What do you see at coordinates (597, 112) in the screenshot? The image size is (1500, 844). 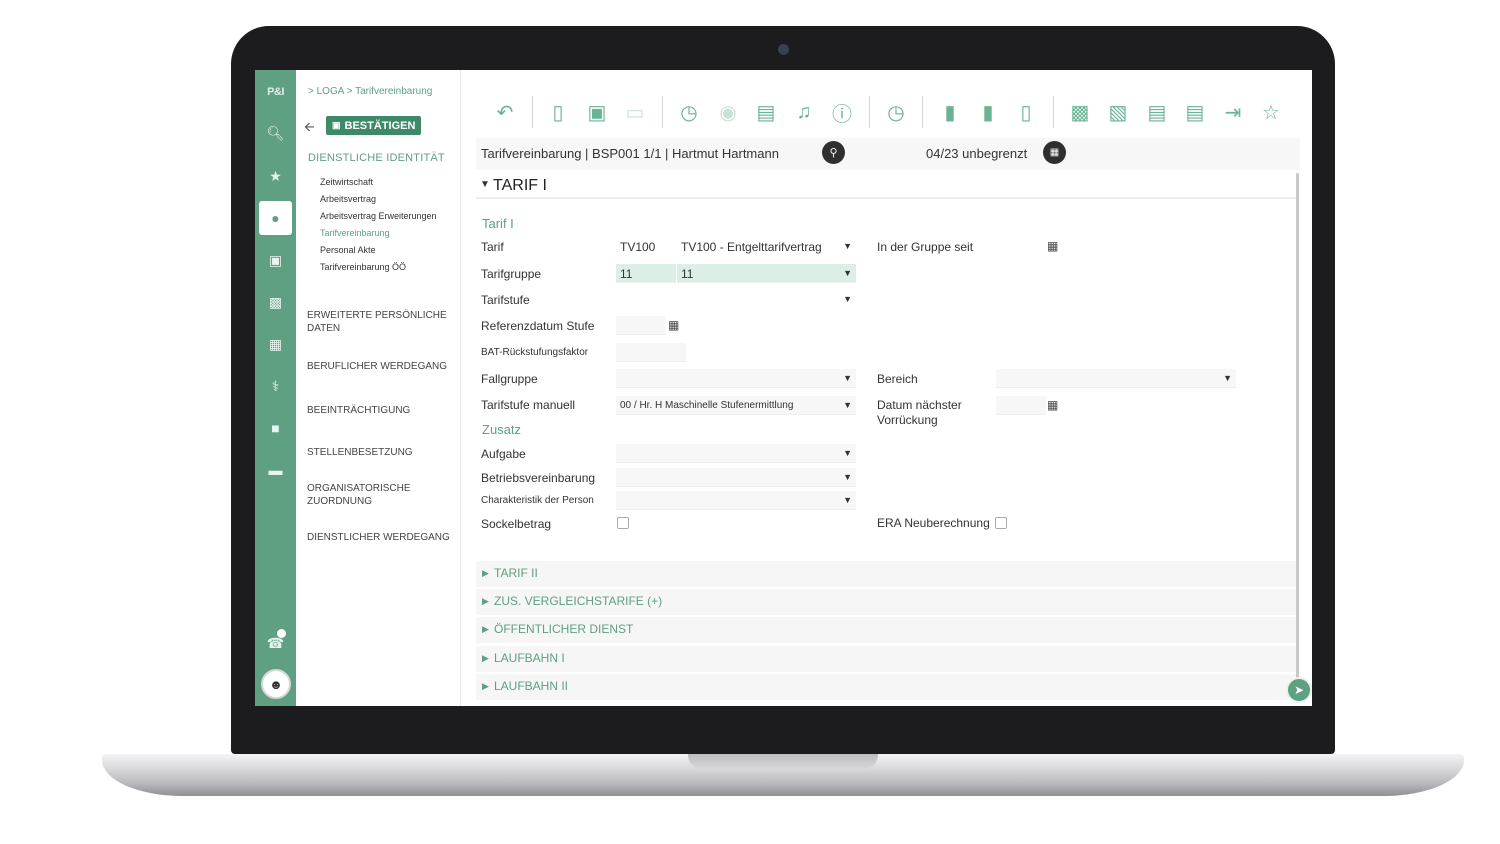 I see `save-icon: ▣` at bounding box center [597, 112].